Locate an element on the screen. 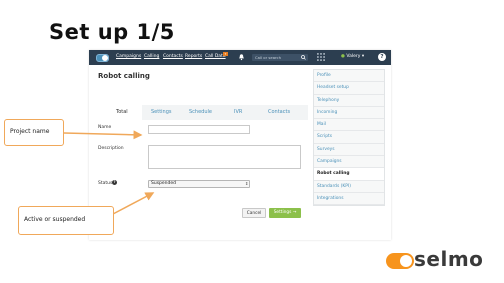  project-name-arrow is located at coordinates (103, 135).